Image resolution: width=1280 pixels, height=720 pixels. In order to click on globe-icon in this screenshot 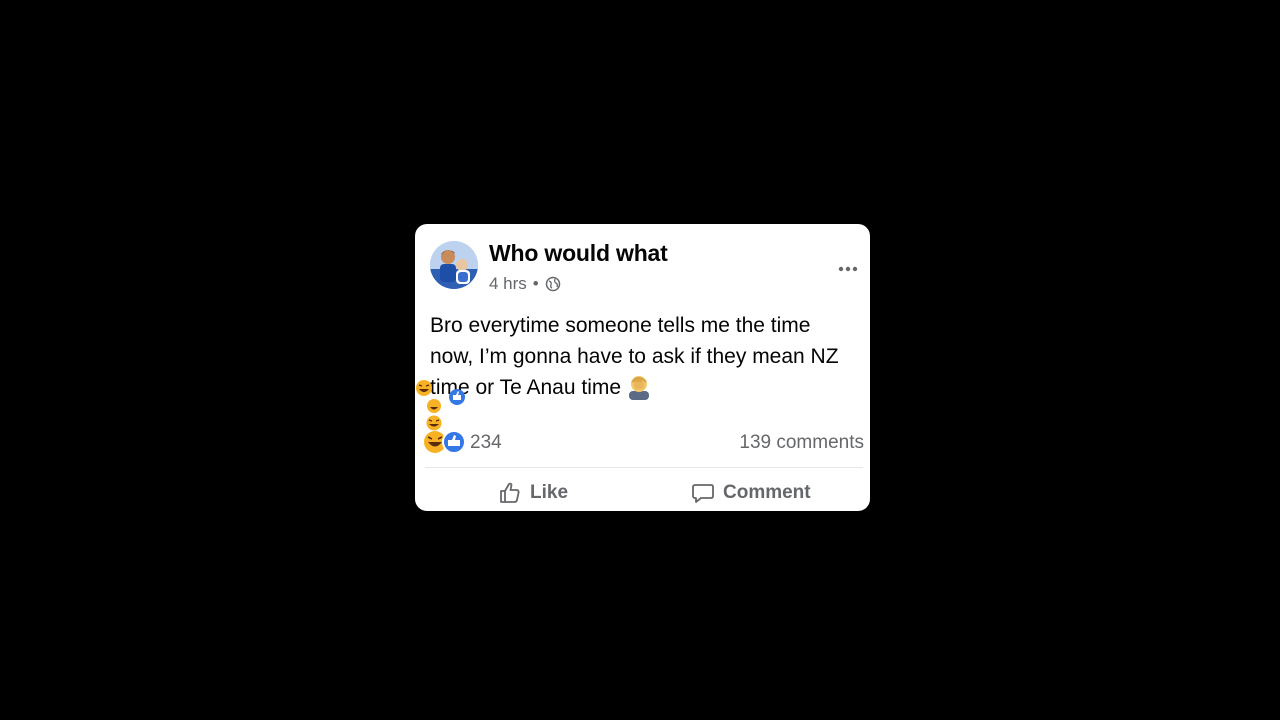, I will do `click(553, 284)`.